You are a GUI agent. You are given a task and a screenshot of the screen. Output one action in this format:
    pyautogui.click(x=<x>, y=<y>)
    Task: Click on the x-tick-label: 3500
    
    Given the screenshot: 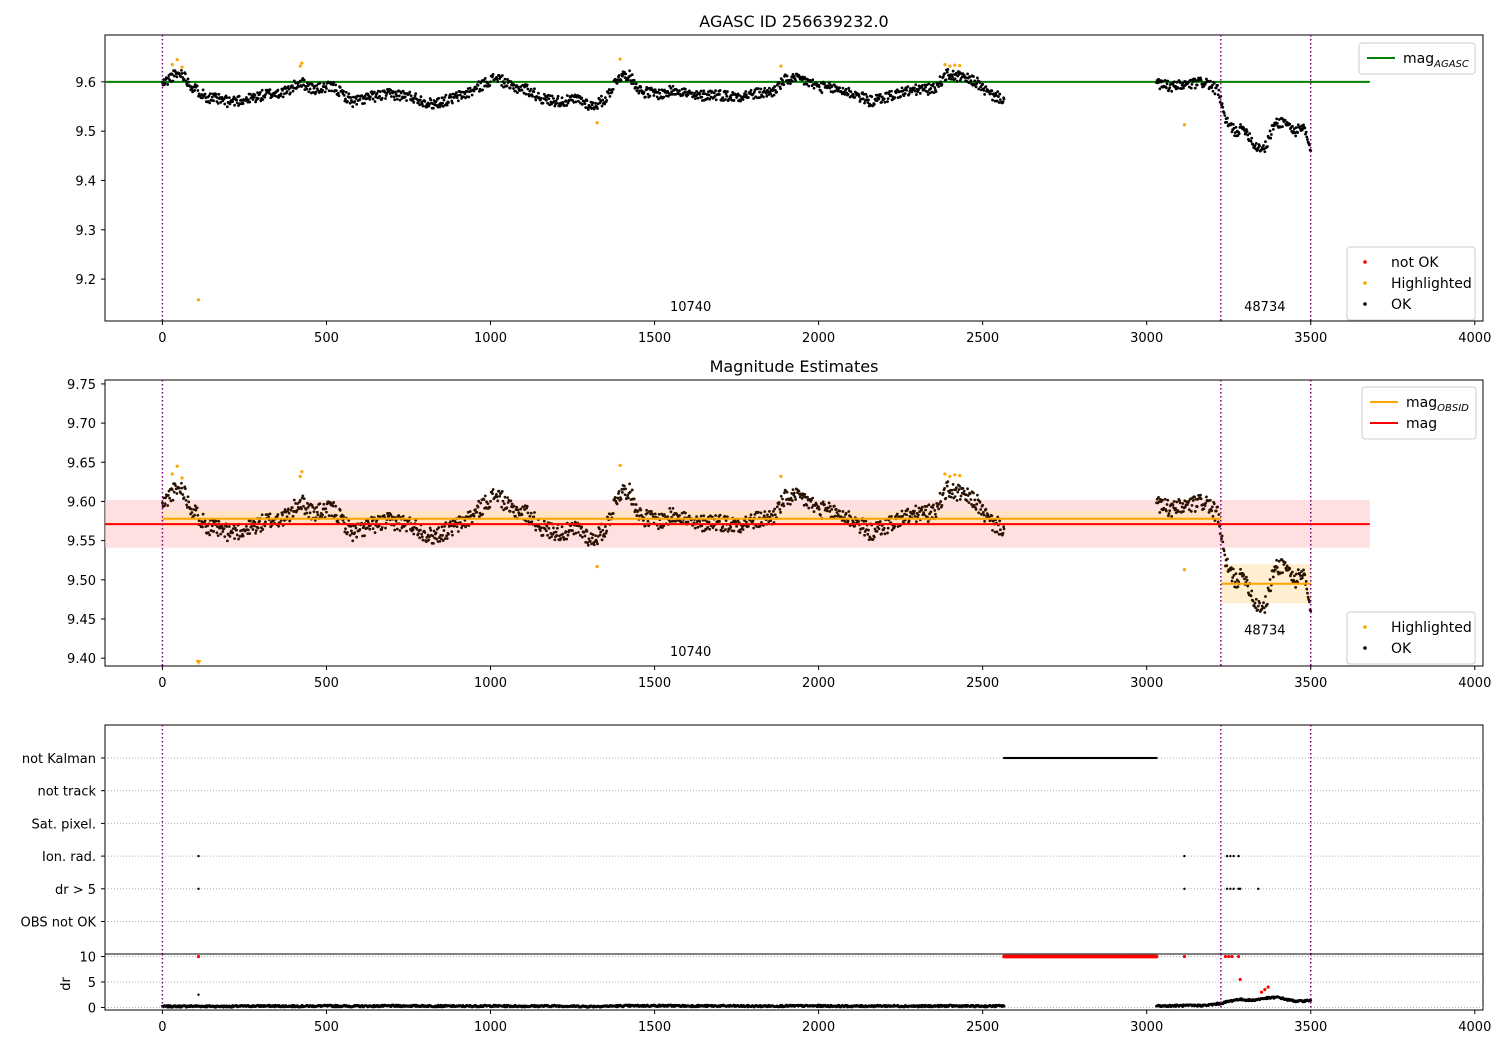 What is the action you would take?
    pyautogui.click(x=1310, y=683)
    